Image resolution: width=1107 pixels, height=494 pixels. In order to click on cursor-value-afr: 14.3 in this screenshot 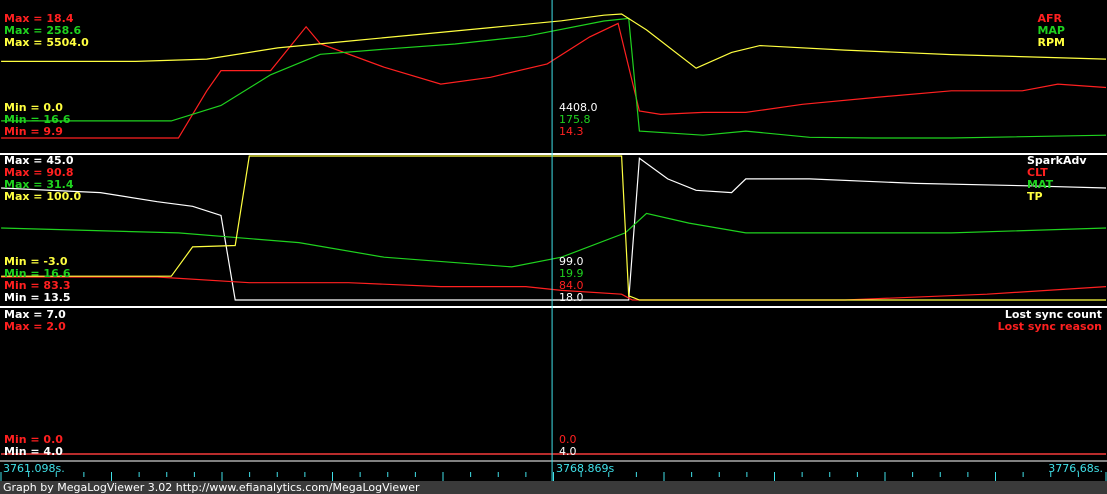, I will do `click(571, 131)`.